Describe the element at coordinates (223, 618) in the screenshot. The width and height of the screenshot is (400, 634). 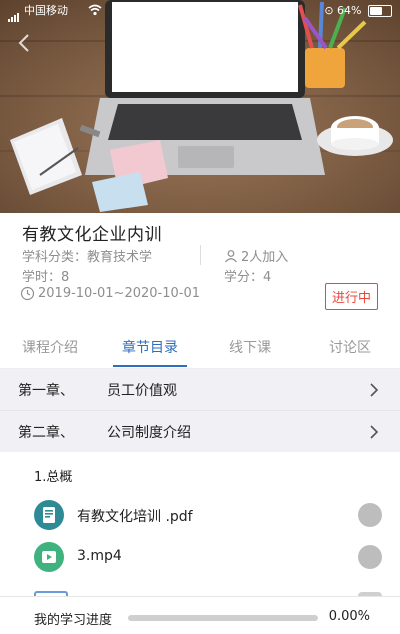
I see `progress-track` at that location.